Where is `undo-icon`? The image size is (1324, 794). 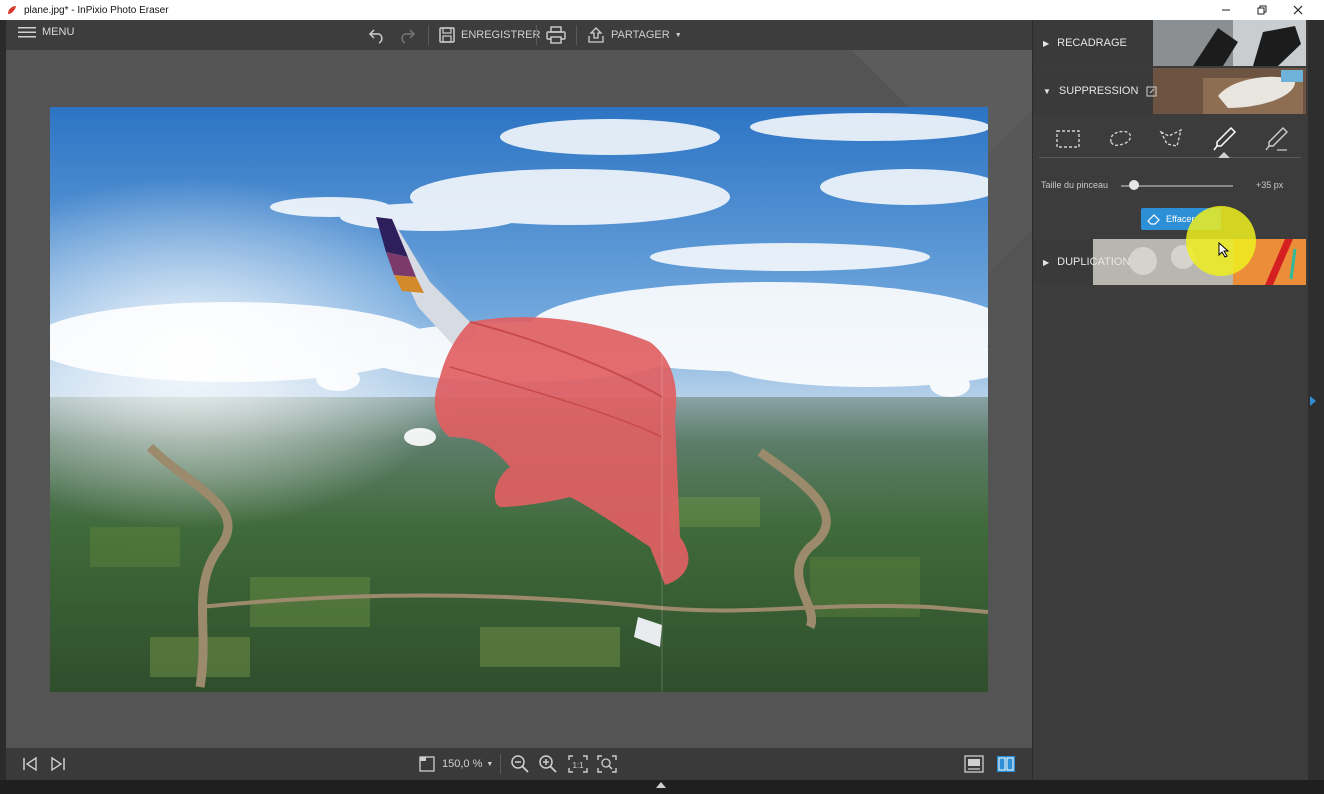
undo-icon is located at coordinates (375, 36).